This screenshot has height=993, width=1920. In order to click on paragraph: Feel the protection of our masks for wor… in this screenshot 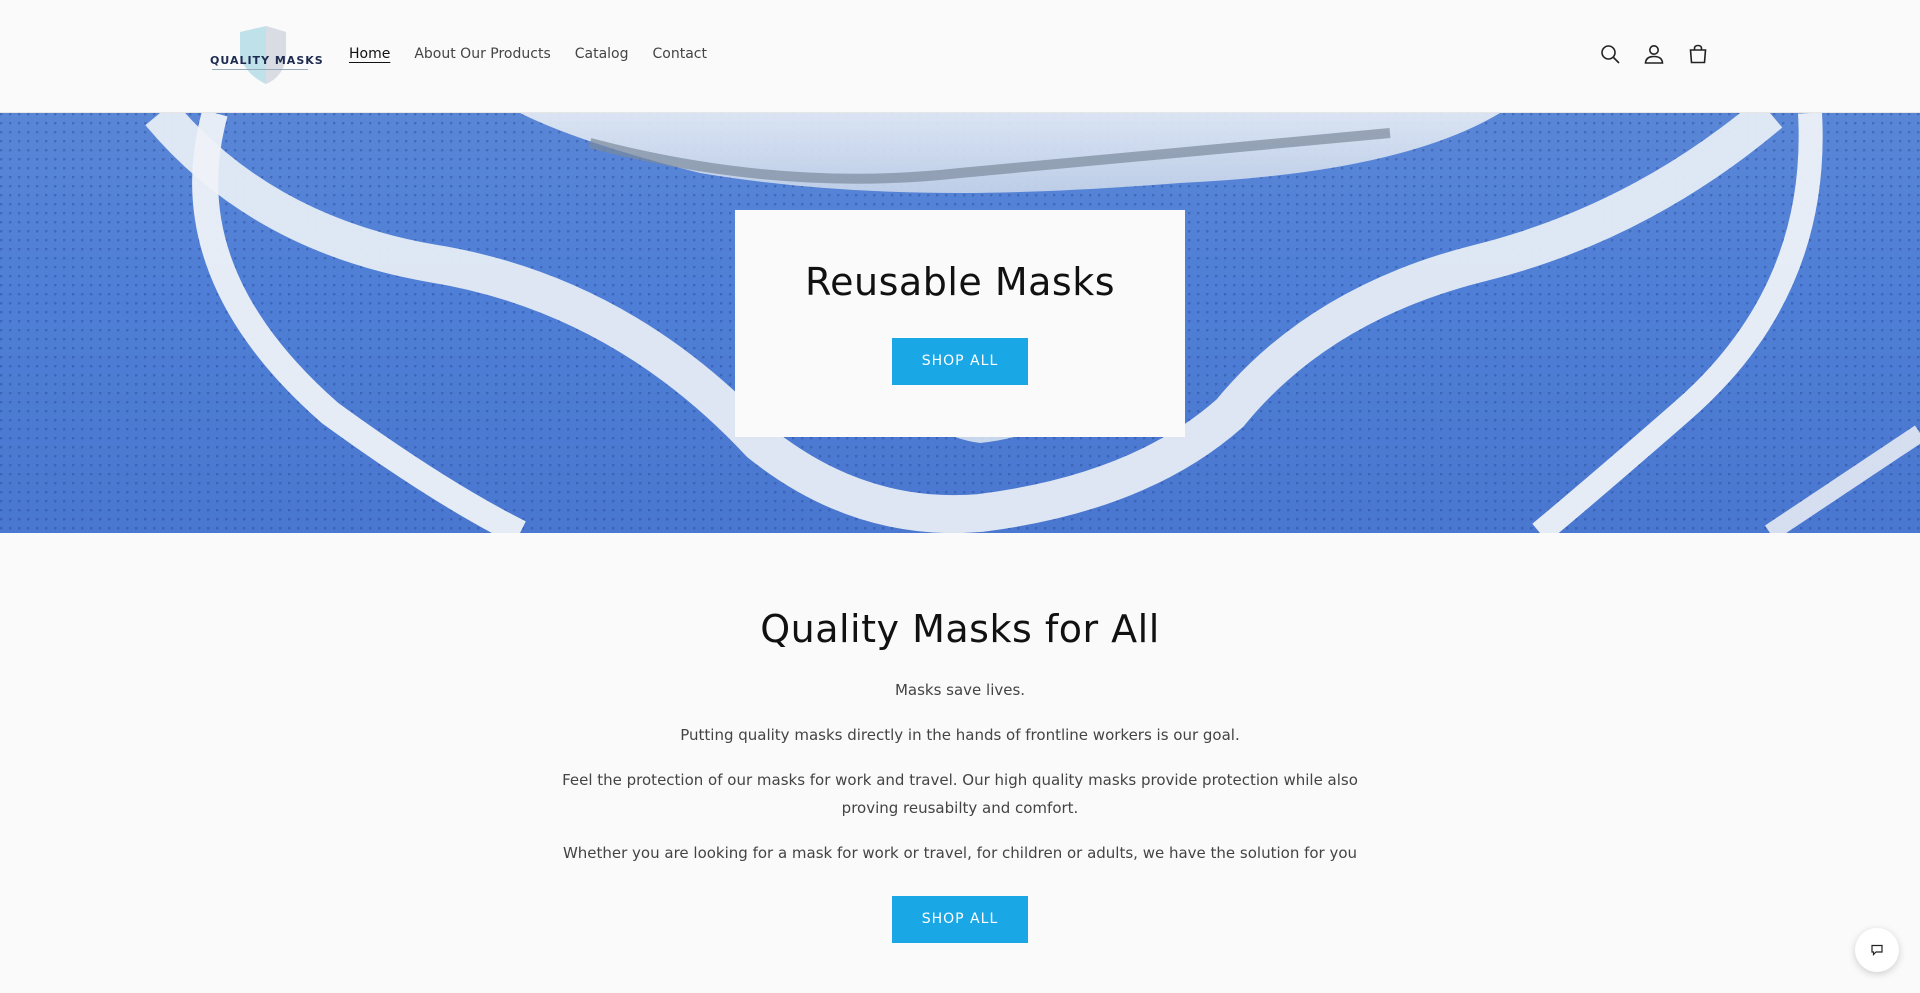, I will do `click(960, 794)`.